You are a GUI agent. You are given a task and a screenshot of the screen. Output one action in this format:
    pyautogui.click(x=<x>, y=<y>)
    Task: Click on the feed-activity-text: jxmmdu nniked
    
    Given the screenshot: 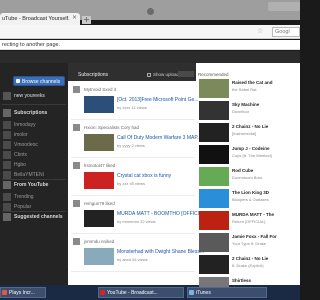 What is the action you would take?
    pyautogui.click(x=99, y=241)
    